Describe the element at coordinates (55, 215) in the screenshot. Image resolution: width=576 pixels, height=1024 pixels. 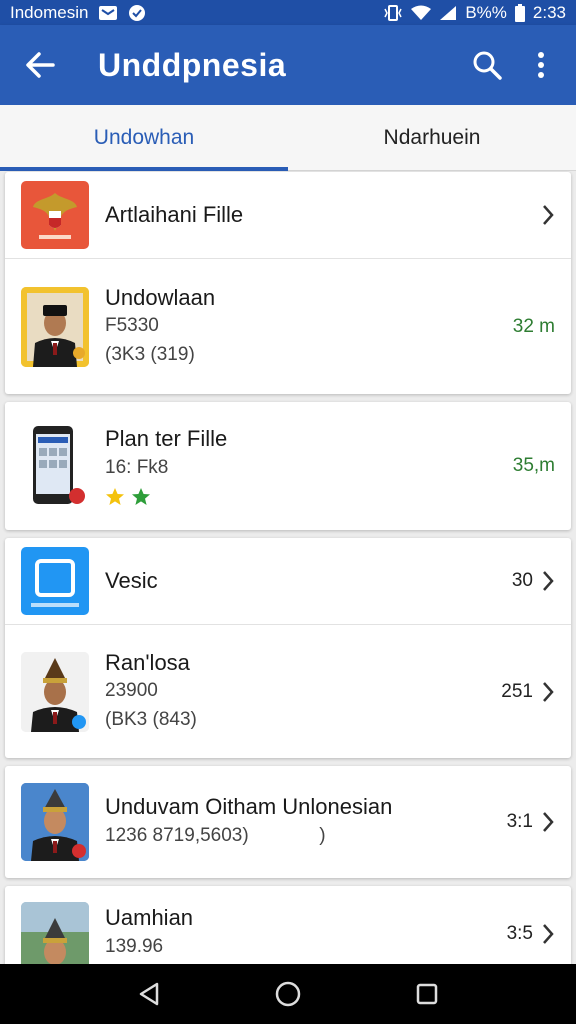
I see `garuda-emblem-icon` at that location.